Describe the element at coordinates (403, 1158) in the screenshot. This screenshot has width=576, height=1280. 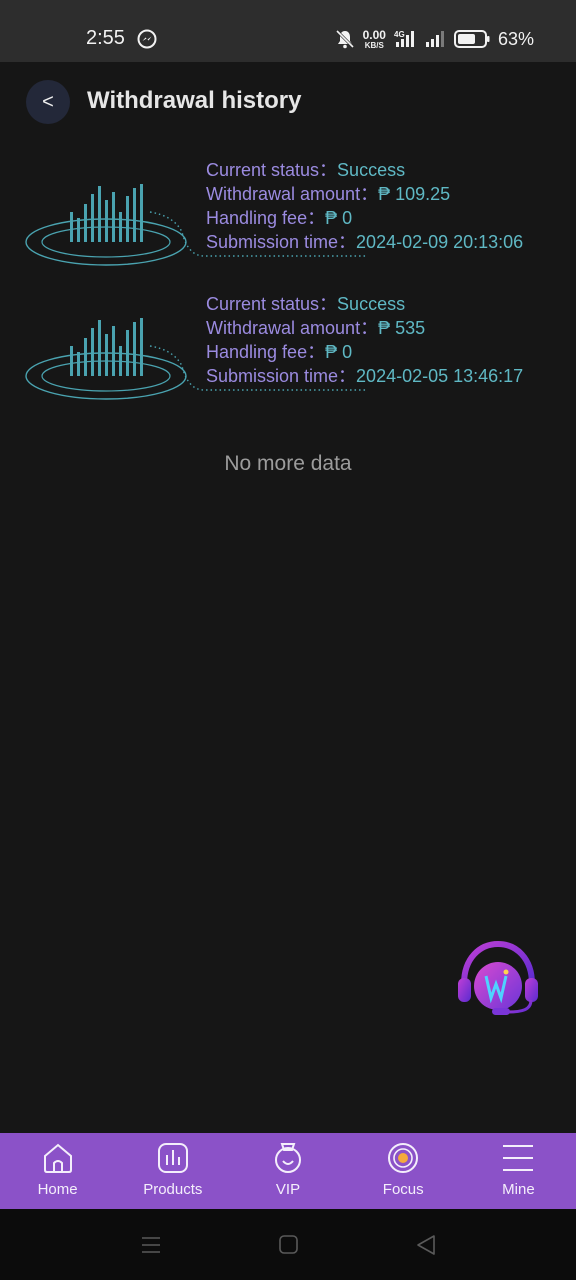
I see `focus-icon` at that location.